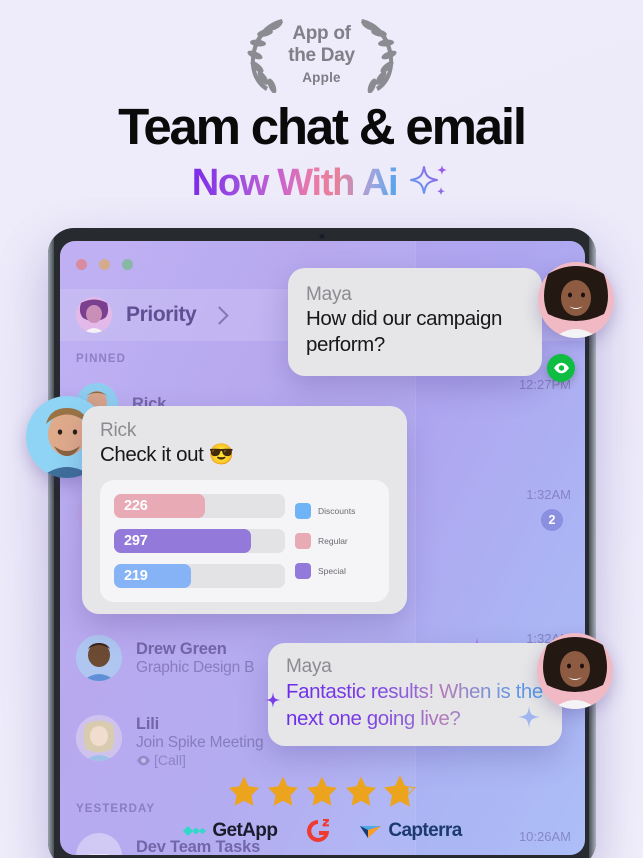 Image resolution: width=643 pixels, height=858 pixels. I want to click on getapp-icon, so click(195, 831).